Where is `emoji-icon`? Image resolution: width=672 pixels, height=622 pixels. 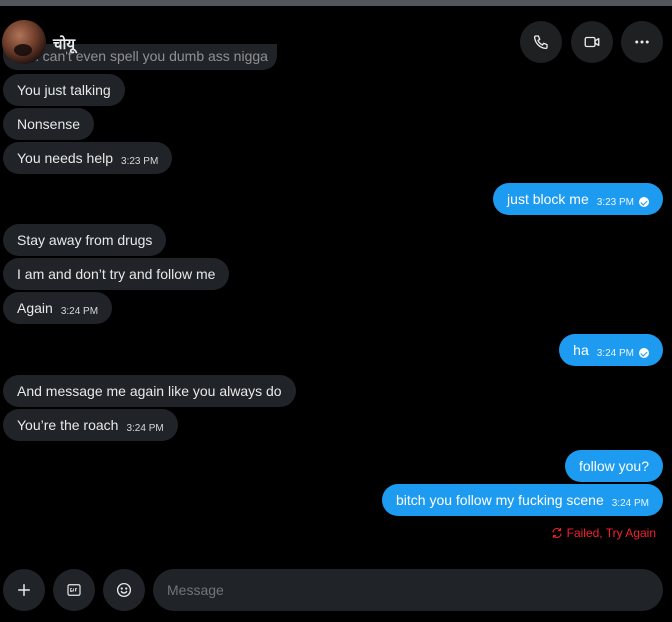
emoji-icon is located at coordinates (124, 590).